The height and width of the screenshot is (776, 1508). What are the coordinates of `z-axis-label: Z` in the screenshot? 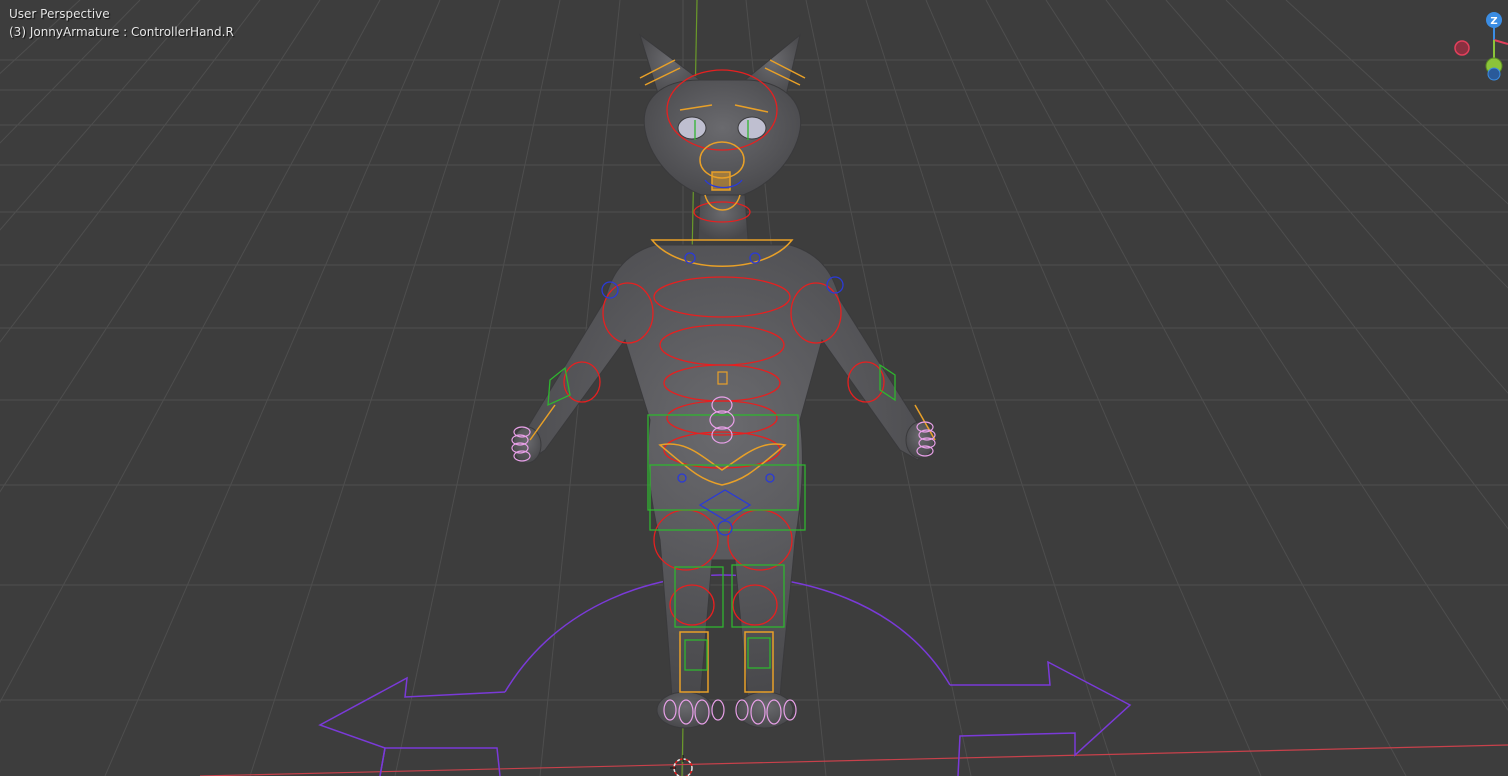 It's located at (1493, 21).